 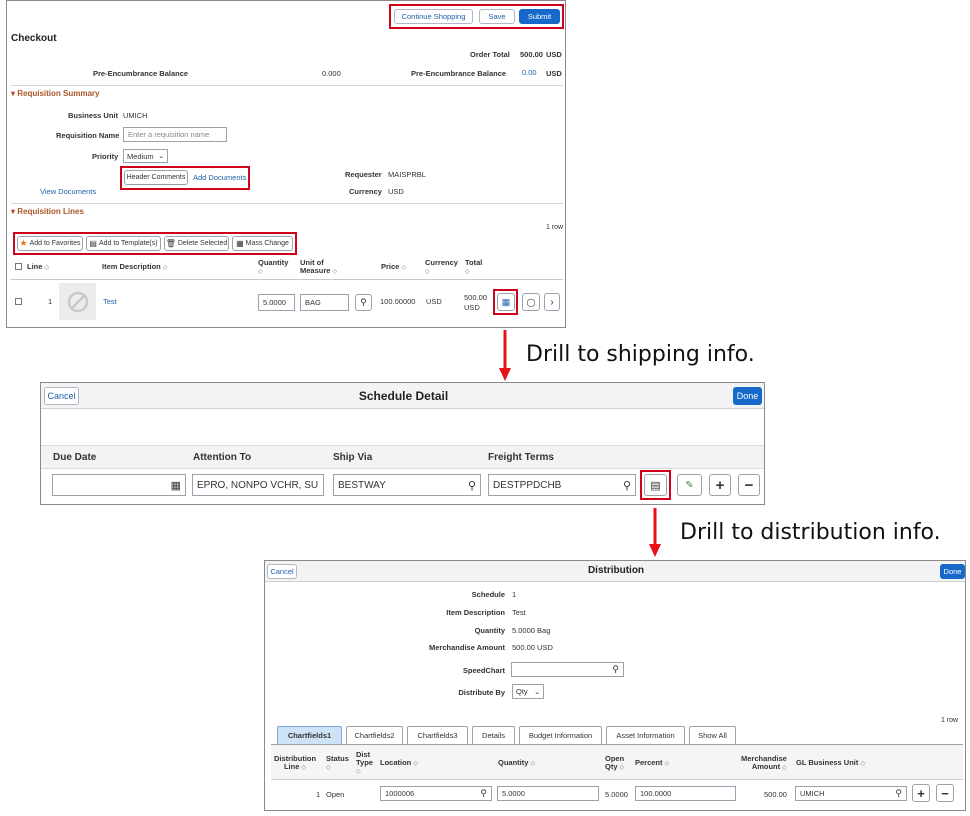 I want to click on tab-chartfields1: Chartfields1, so click(x=309, y=735).